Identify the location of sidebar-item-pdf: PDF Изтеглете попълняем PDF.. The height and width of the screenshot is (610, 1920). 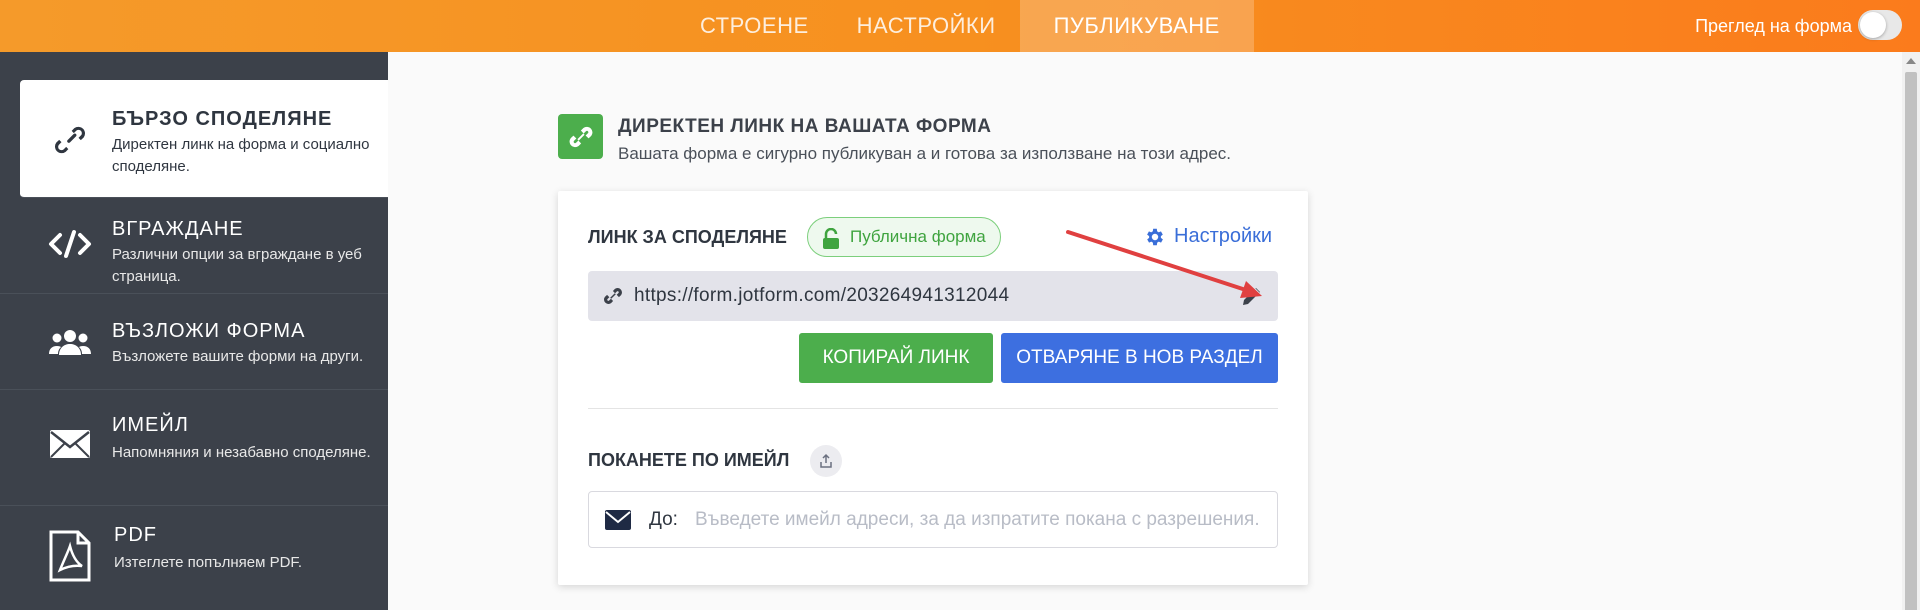
(194, 558).